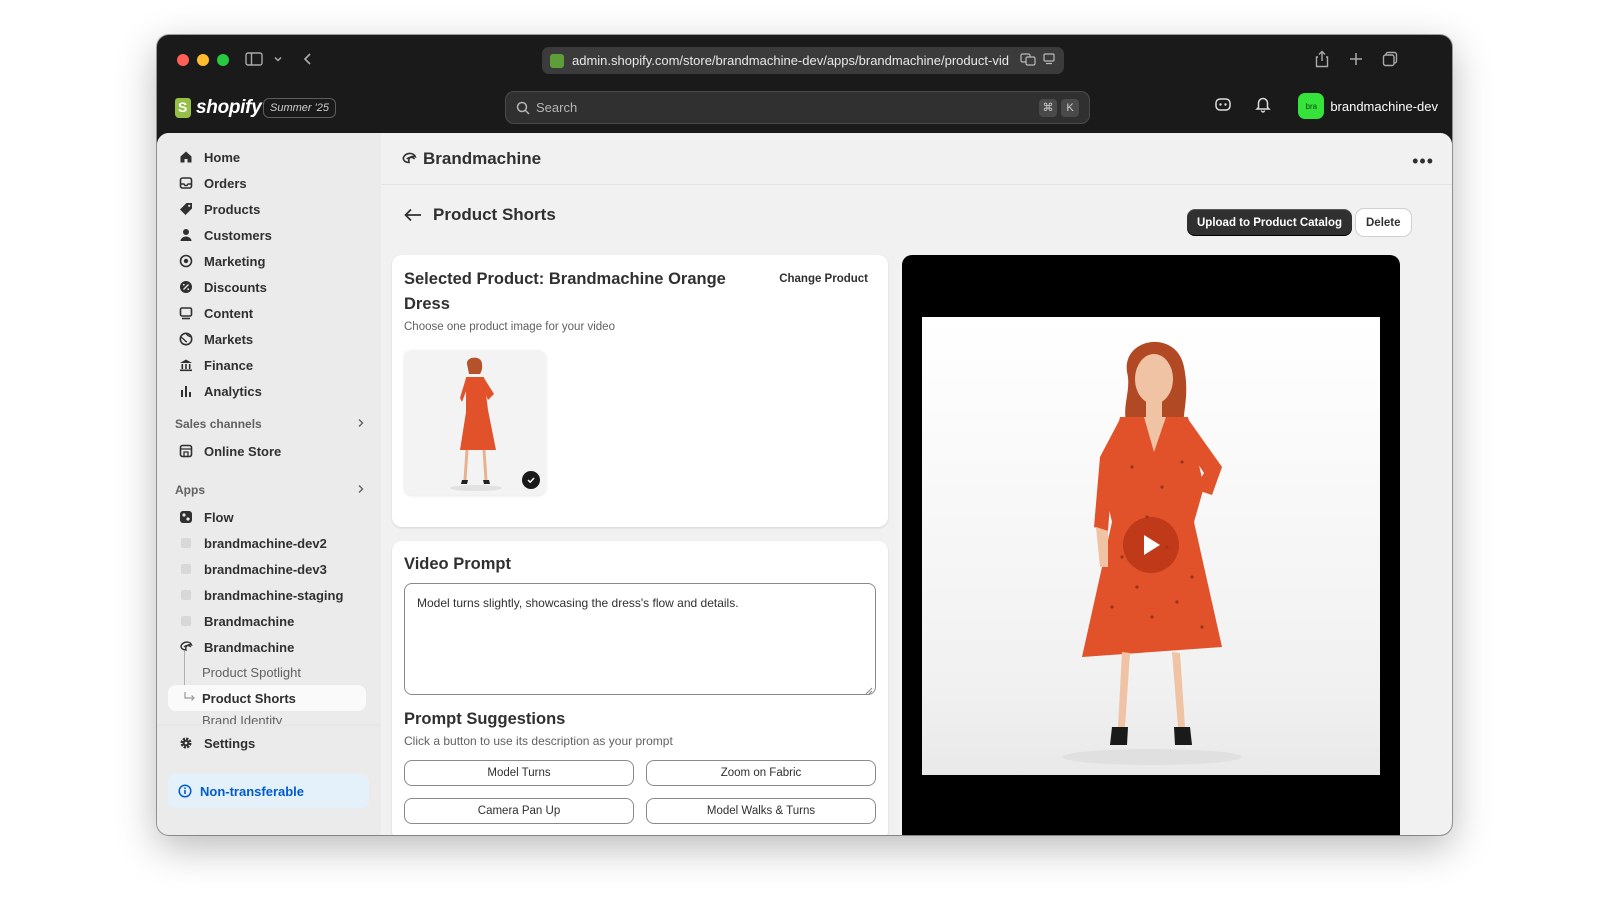 Image resolution: width=1600 pixels, height=900 pixels. Describe the element at coordinates (1384, 106) in the screenshot. I see `store-name: brandmachine-dev` at that location.